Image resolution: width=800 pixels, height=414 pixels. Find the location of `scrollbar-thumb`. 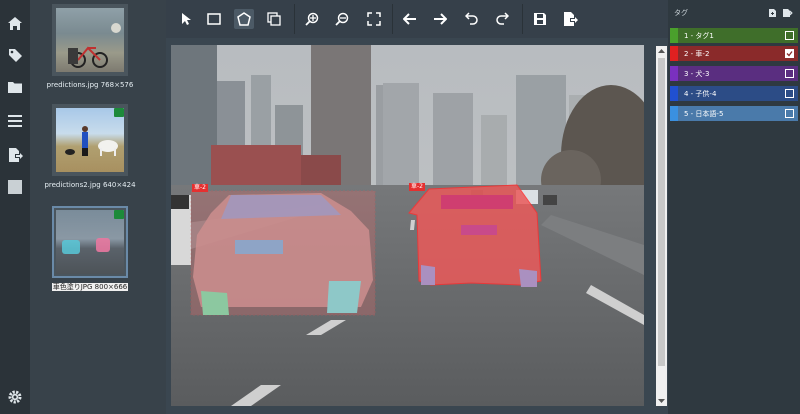

scrollbar-thumb is located at coordinates (661, 212).